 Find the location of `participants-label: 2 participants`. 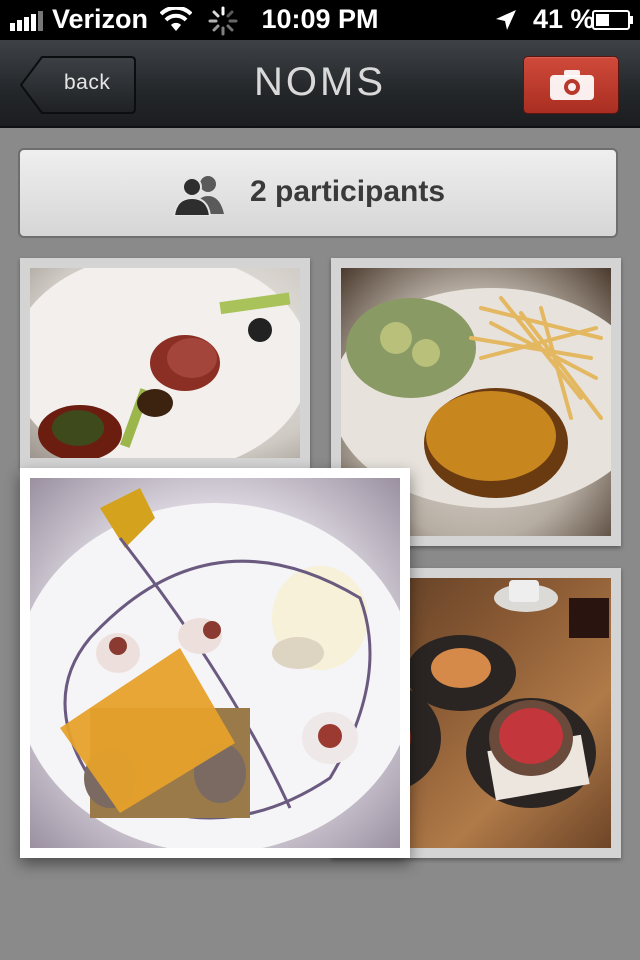

participants-label: 2 participants is located at coordinates (348, 191).